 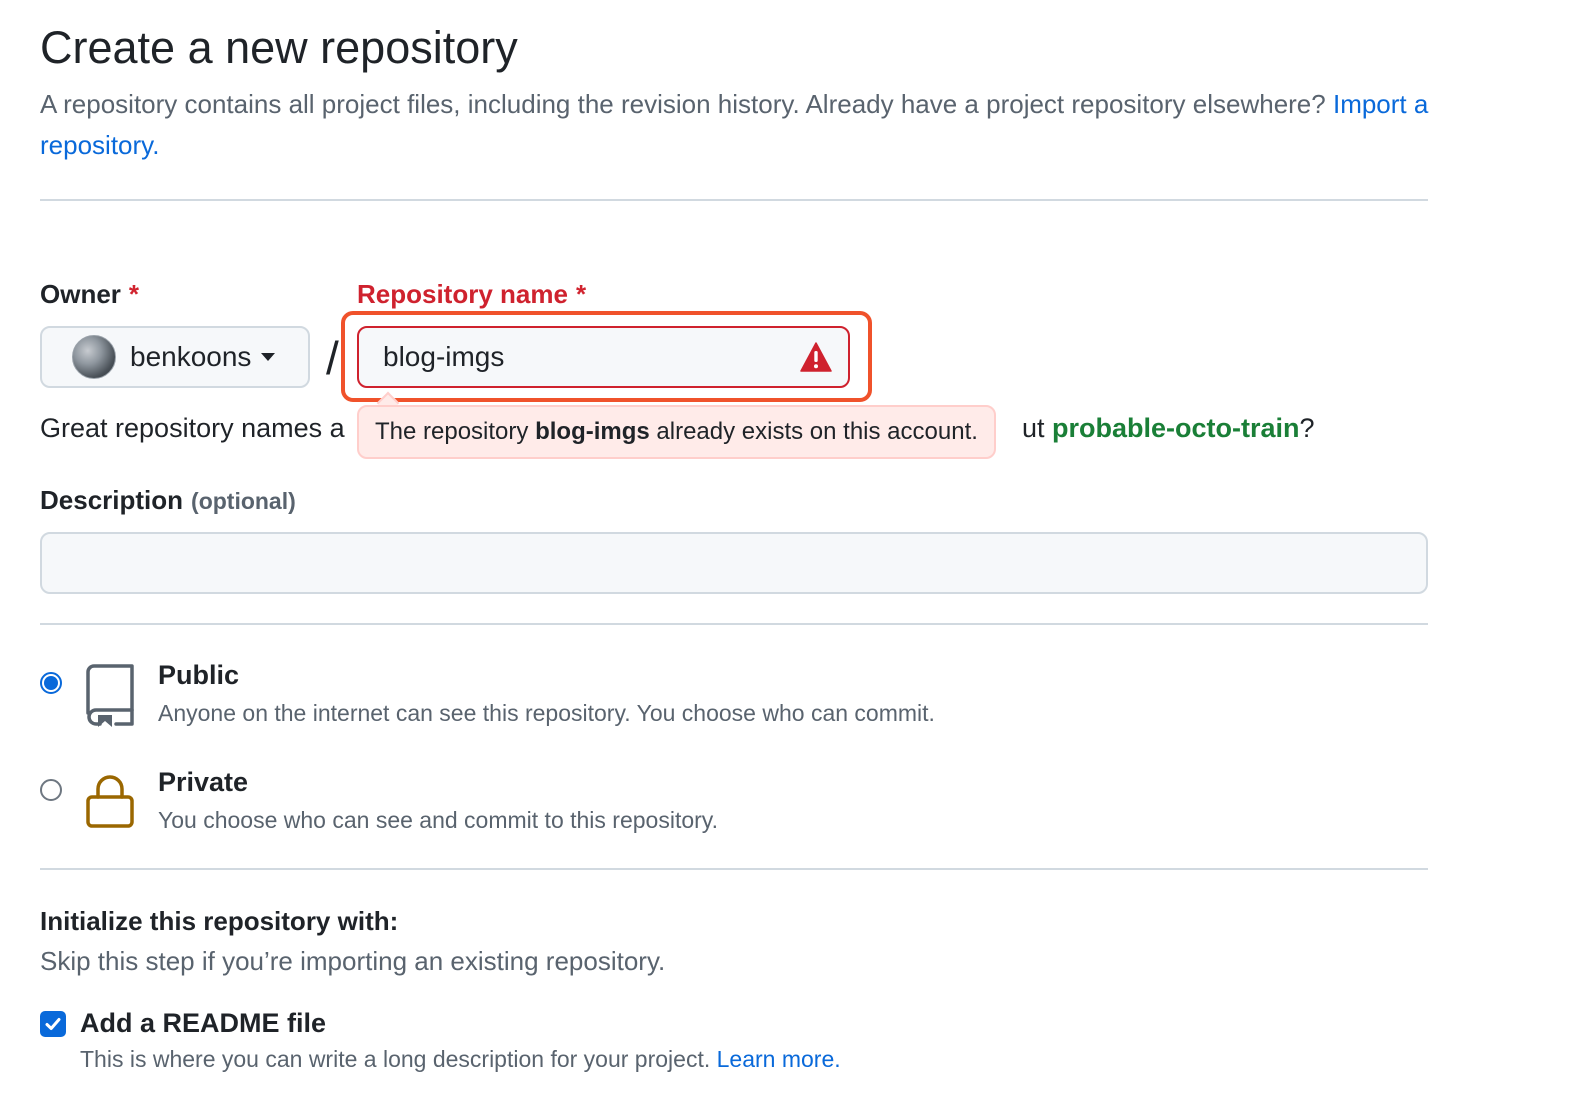 What do you see at coordinates (51, 790) in the screenshot?
I see `private-radio` at bounding box center [51, 790].